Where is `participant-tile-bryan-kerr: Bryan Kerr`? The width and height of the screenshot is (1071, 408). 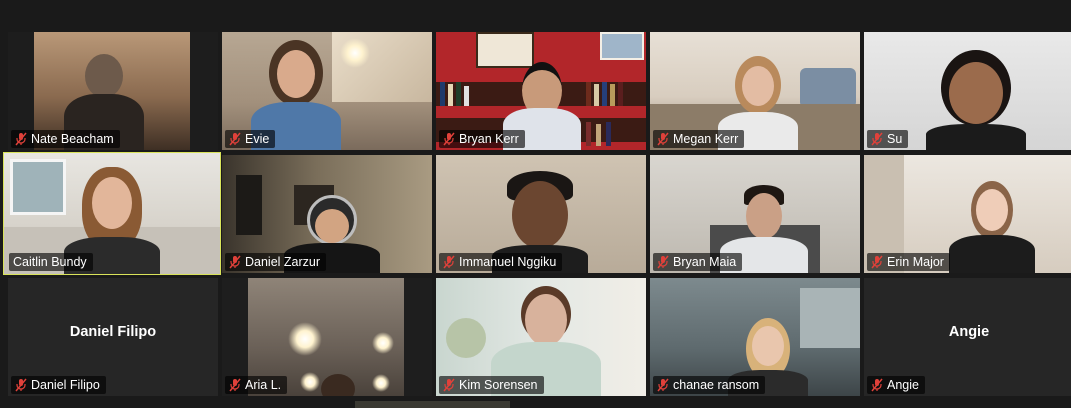
participant-tile-bryan-kerr: Bryan Kerr is located at coordinates (541, 91).